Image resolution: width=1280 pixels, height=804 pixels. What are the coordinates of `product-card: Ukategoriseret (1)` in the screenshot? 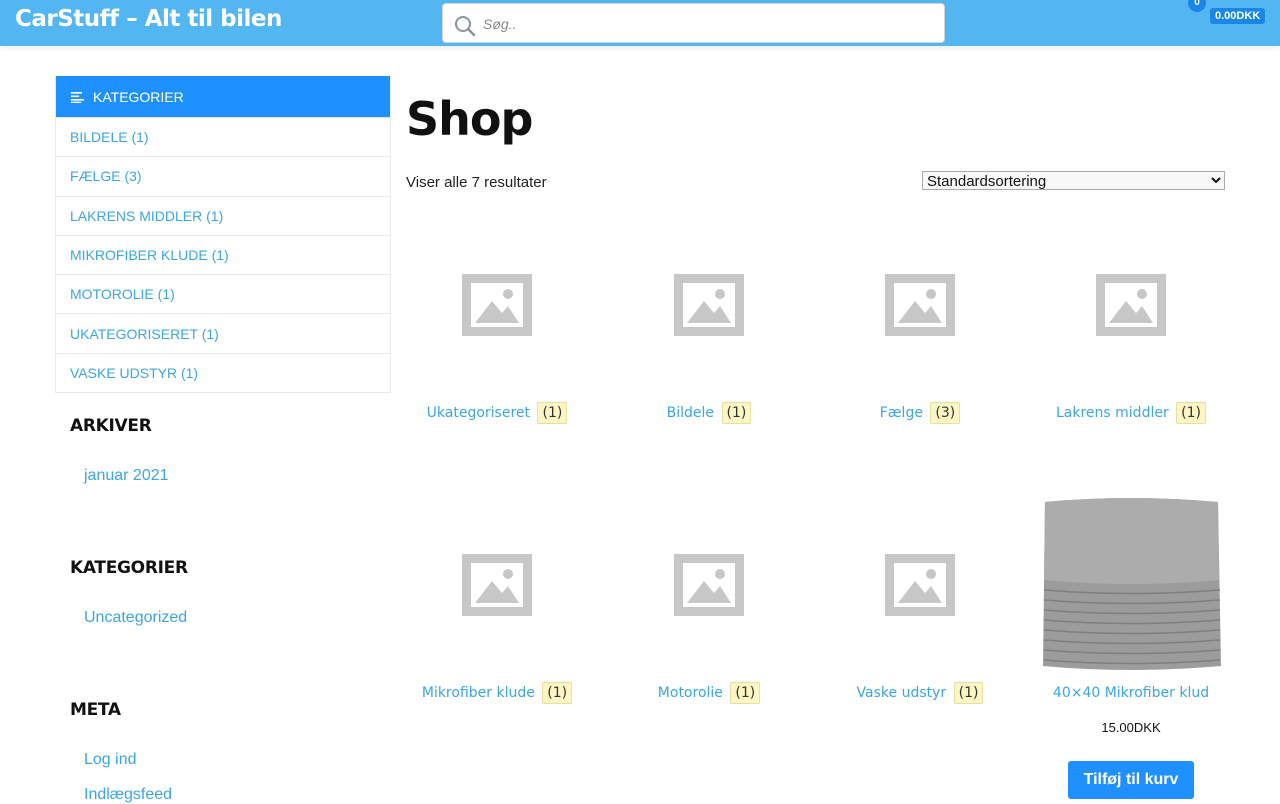 It's located at (497, 319).